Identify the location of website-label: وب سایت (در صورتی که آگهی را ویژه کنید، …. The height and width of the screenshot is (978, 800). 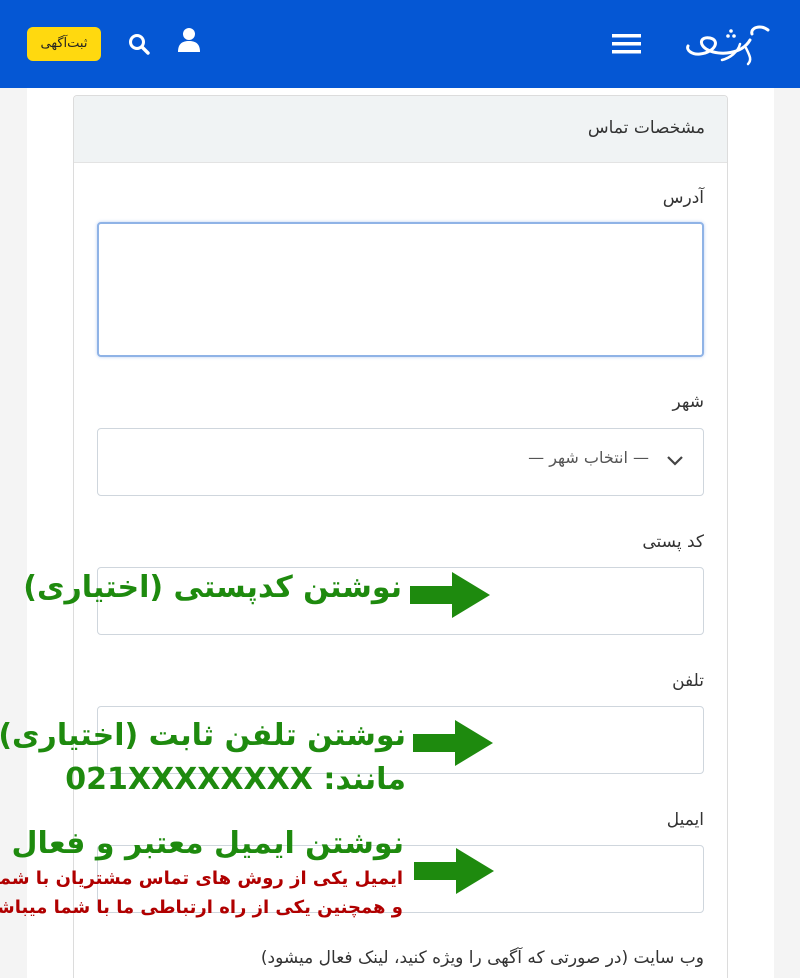
(482, 958).